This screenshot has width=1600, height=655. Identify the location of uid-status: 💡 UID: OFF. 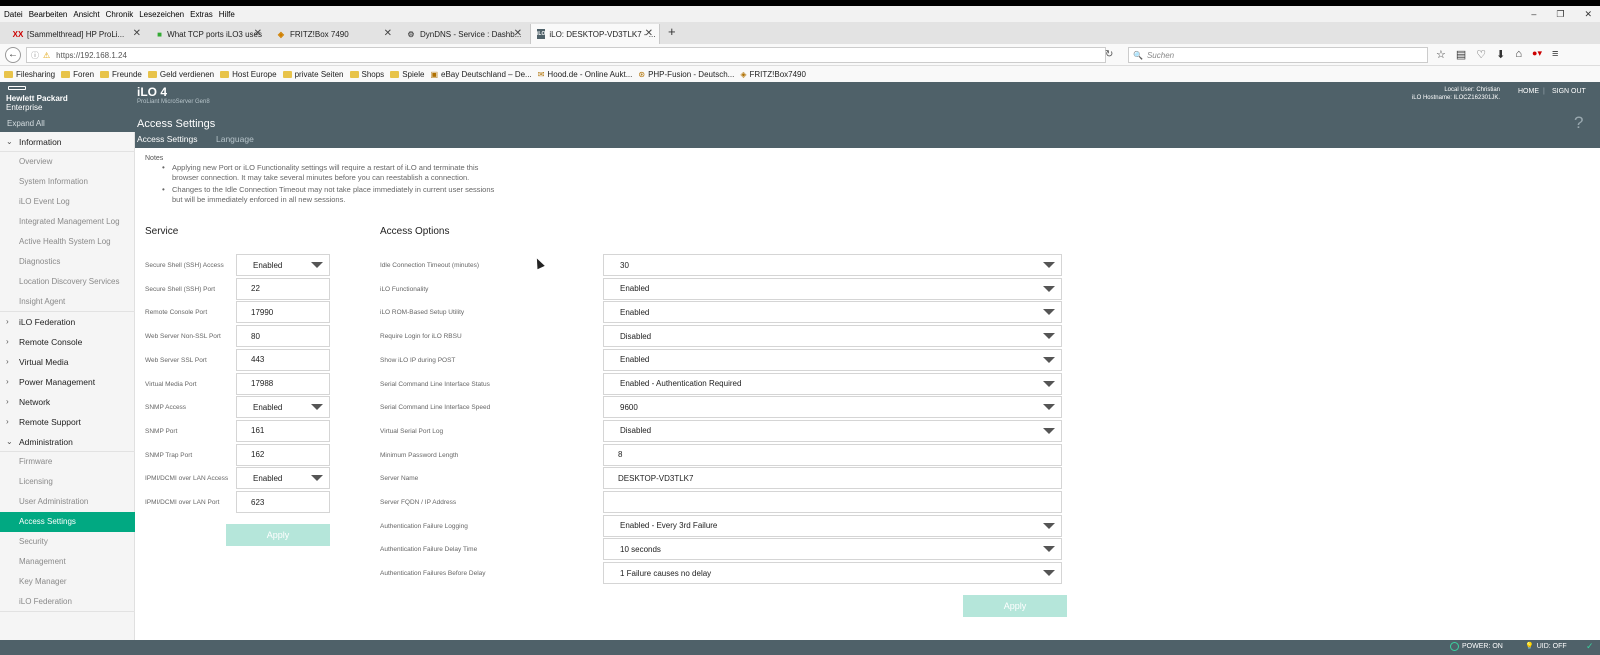
(1546, 646).